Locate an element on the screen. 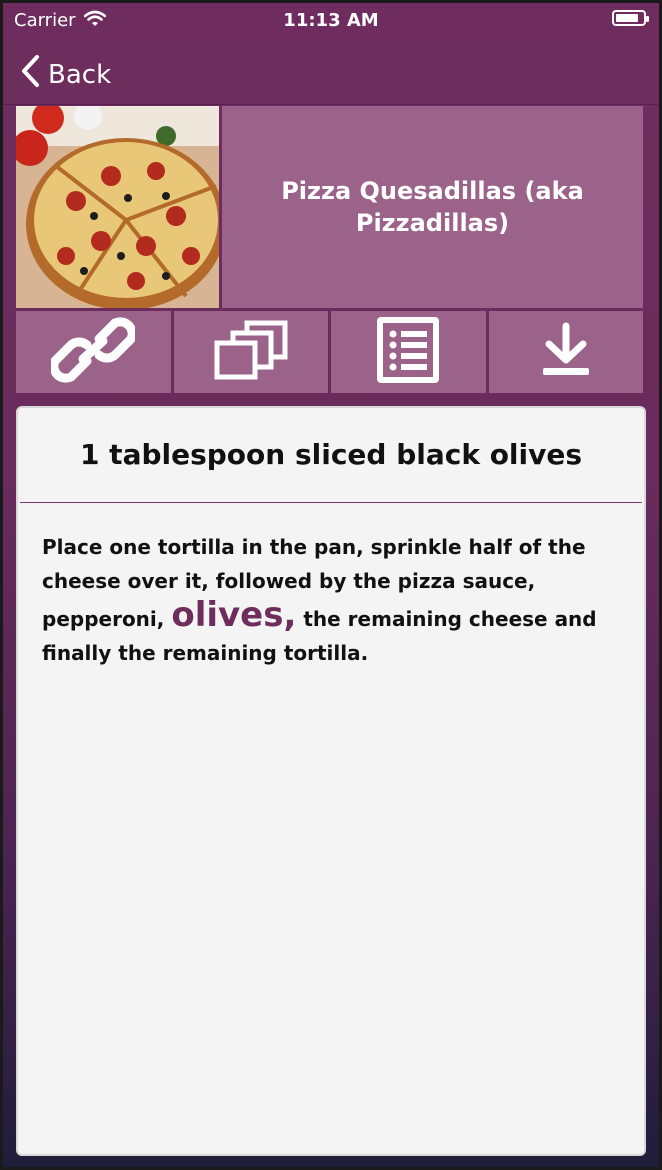  list-icon is located at coordinates (408, 352).